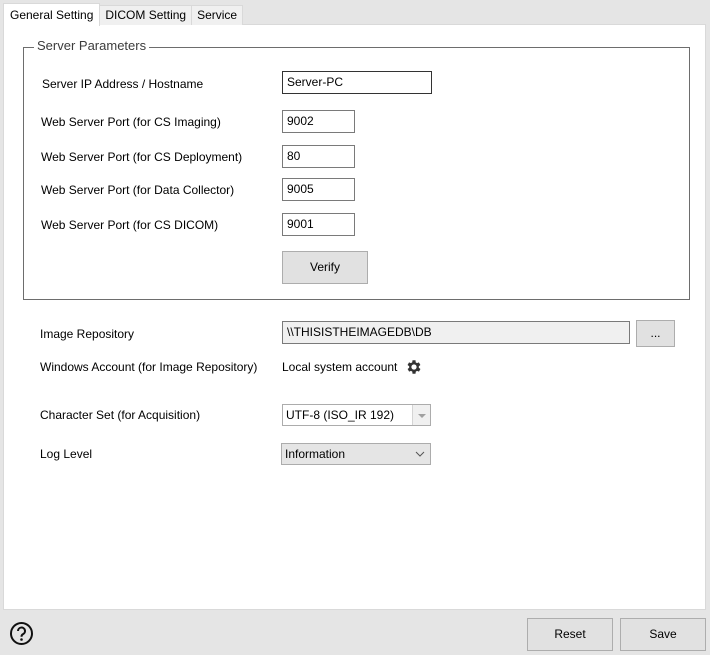  I want to click on windows-account-label: Windows Account (for Image Repository), so click(149, 367).